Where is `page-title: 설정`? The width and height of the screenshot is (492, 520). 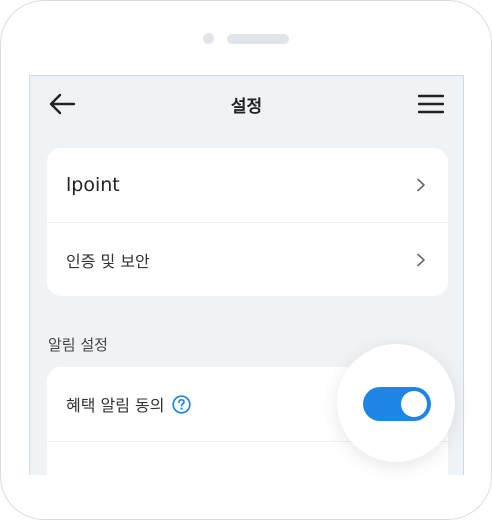 page-title: 설정 is located at coordinates (246, 107).